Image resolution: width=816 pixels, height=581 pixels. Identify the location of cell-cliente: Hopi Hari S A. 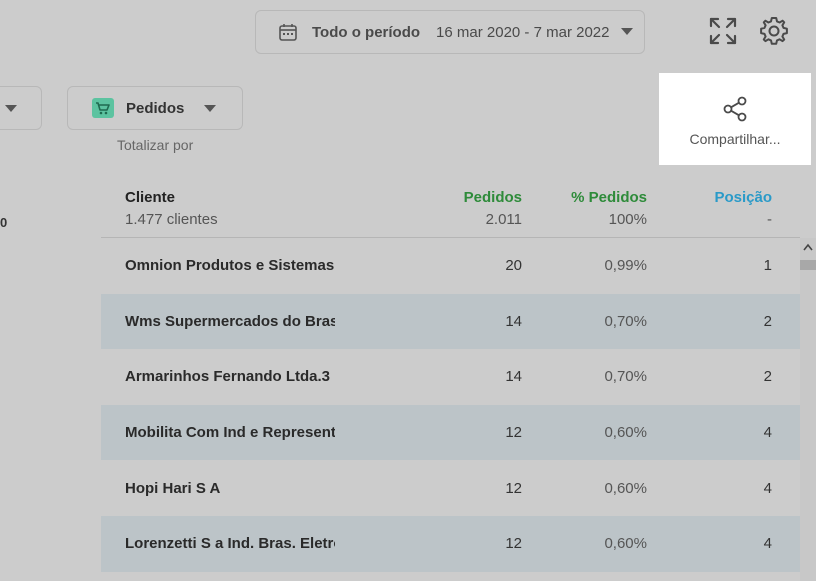
(173, 488).